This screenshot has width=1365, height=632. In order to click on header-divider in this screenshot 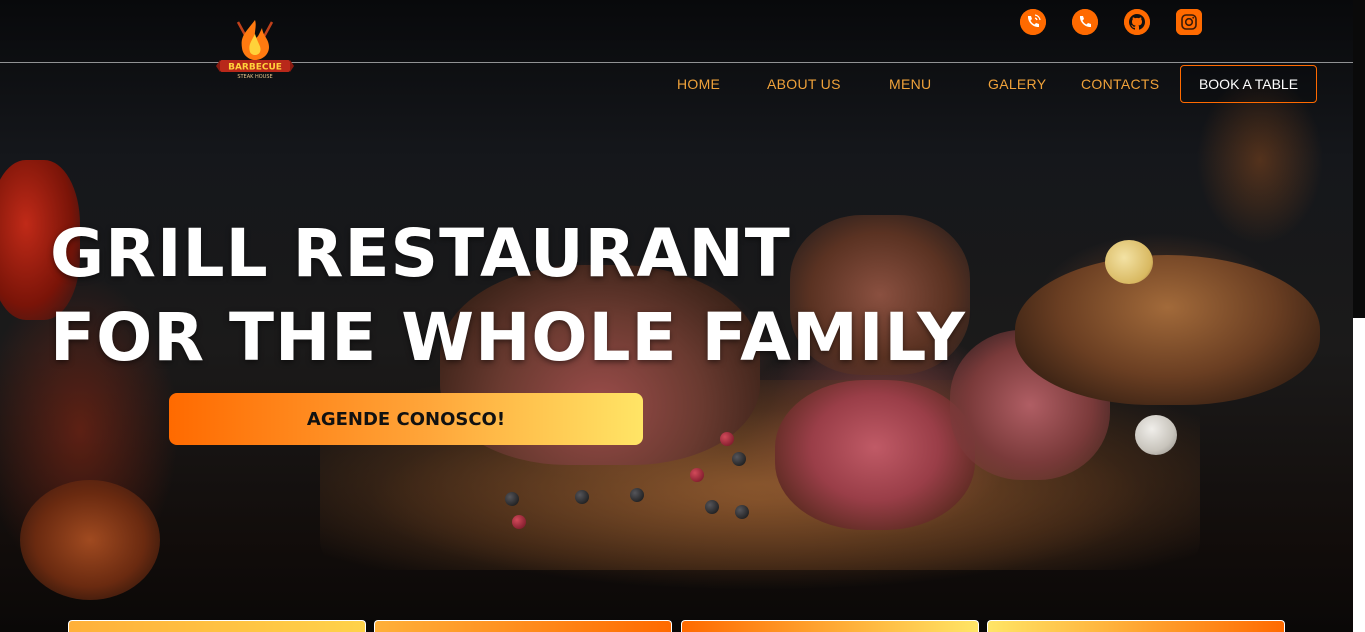, I will do `click(676, 62)`.